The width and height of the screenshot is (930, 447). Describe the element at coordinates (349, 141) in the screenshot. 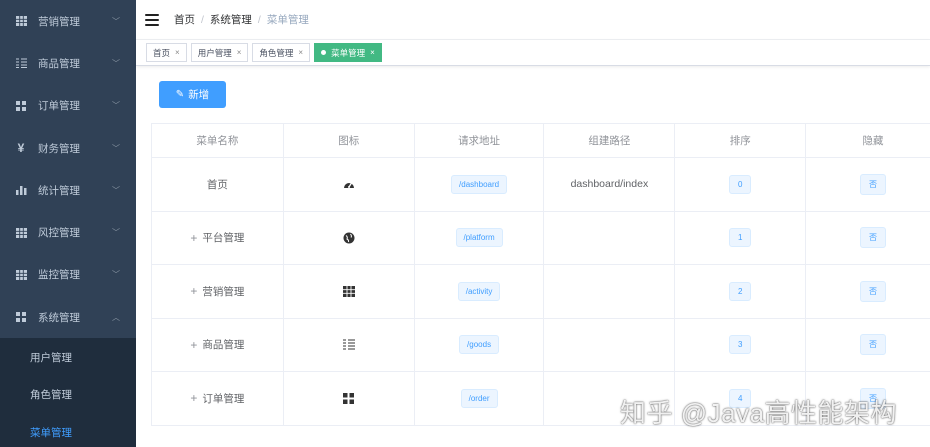

I see `column-header: 图标` at that location.